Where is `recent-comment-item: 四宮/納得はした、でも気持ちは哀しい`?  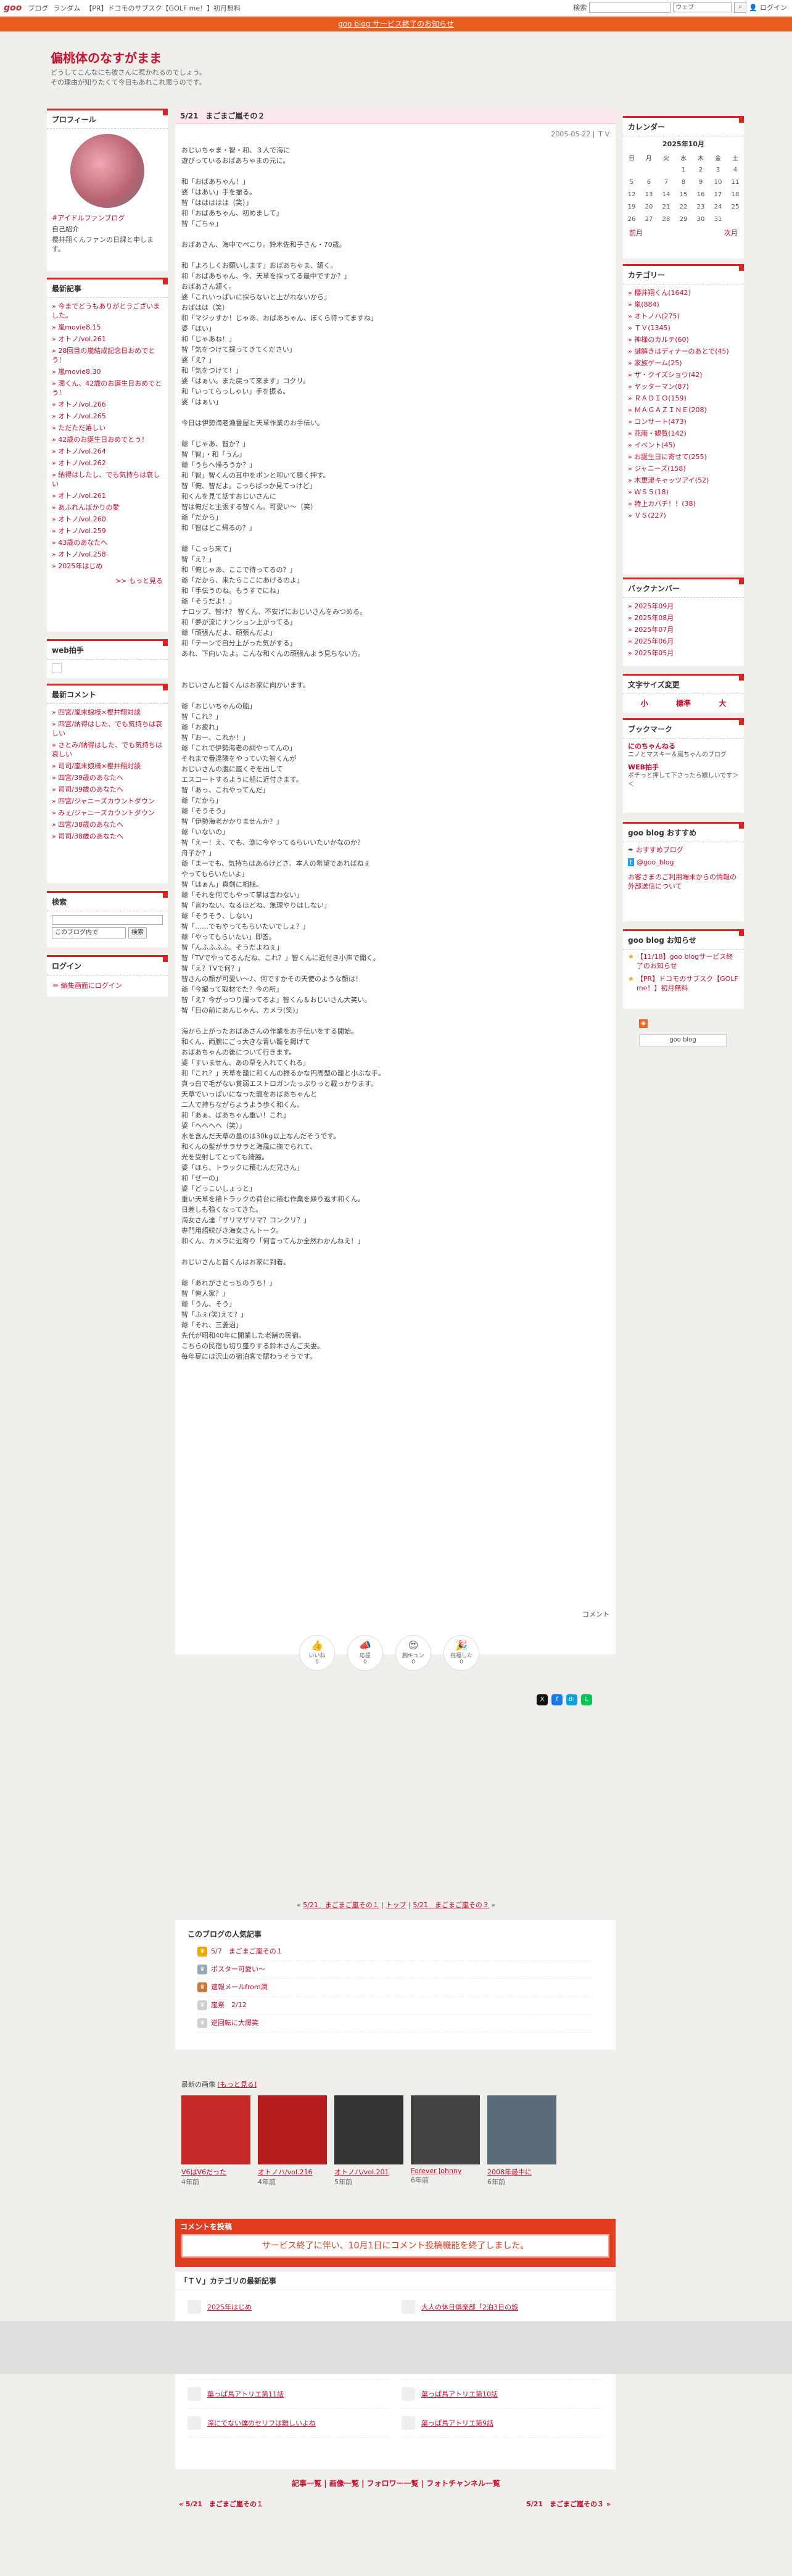
recent-comment-item: 四宮/納得はした、でも気持ちは哀しい is located at coordinates (107, 728).